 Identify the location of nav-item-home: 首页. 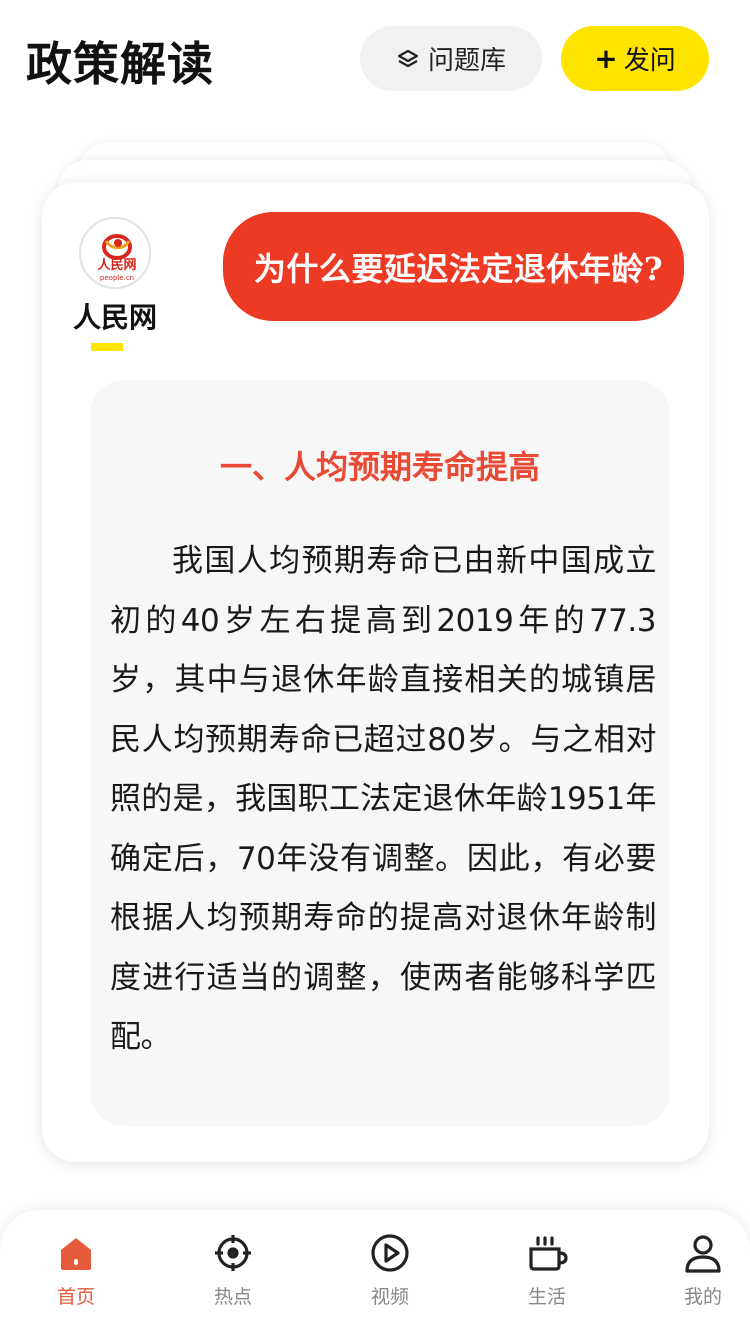
(76, 1270).